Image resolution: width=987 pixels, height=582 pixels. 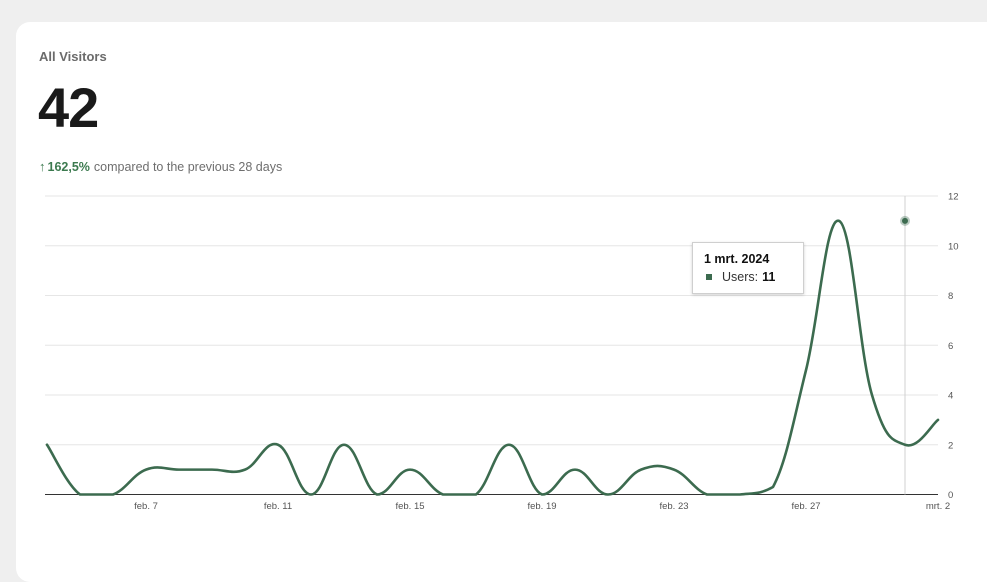 I want to click on y-tick-label: 0, so click(x=950, y=495).